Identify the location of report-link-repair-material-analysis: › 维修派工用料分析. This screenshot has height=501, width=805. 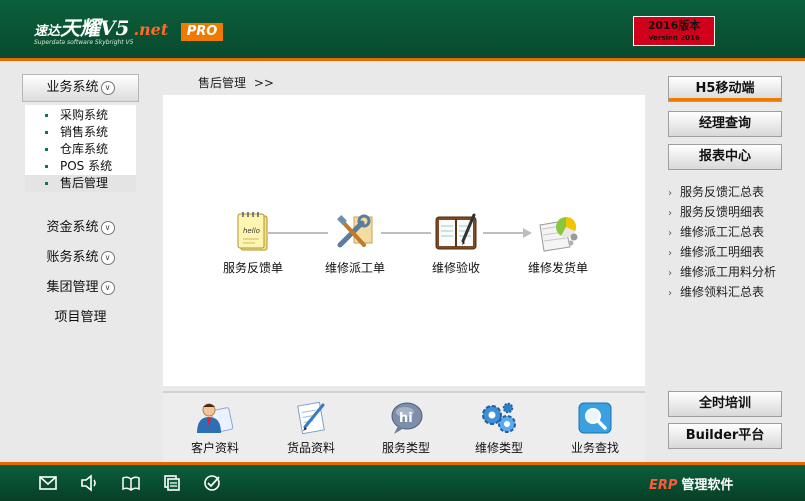
(722, 271).